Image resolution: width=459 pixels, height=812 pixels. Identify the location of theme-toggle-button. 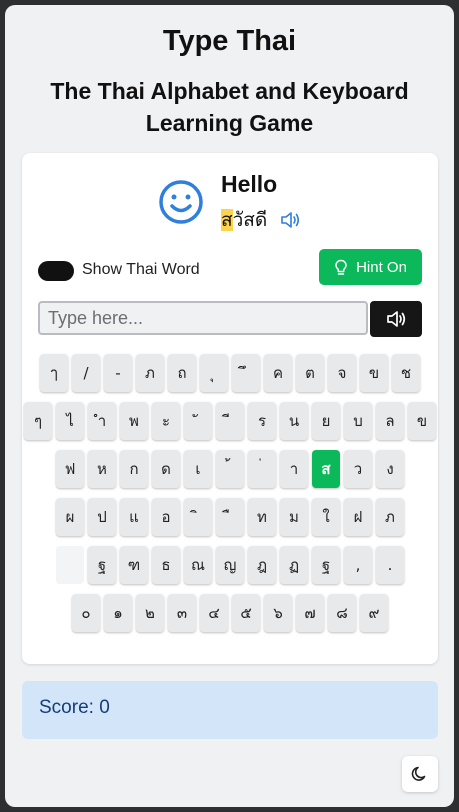
(420, 774).